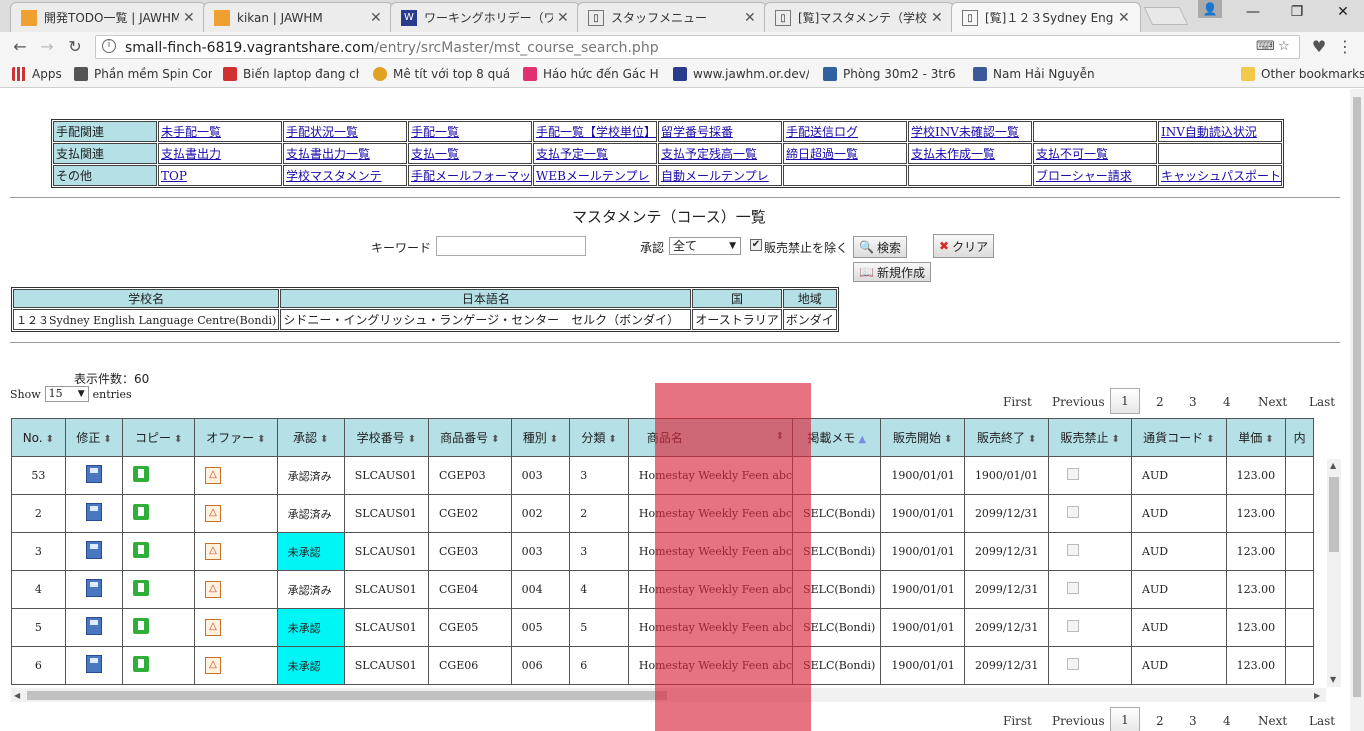  Describe the element at coordinates (1034, 74) in the screenshot. I see `bookmark-item: Nam Hải Nguyễn` at that location.